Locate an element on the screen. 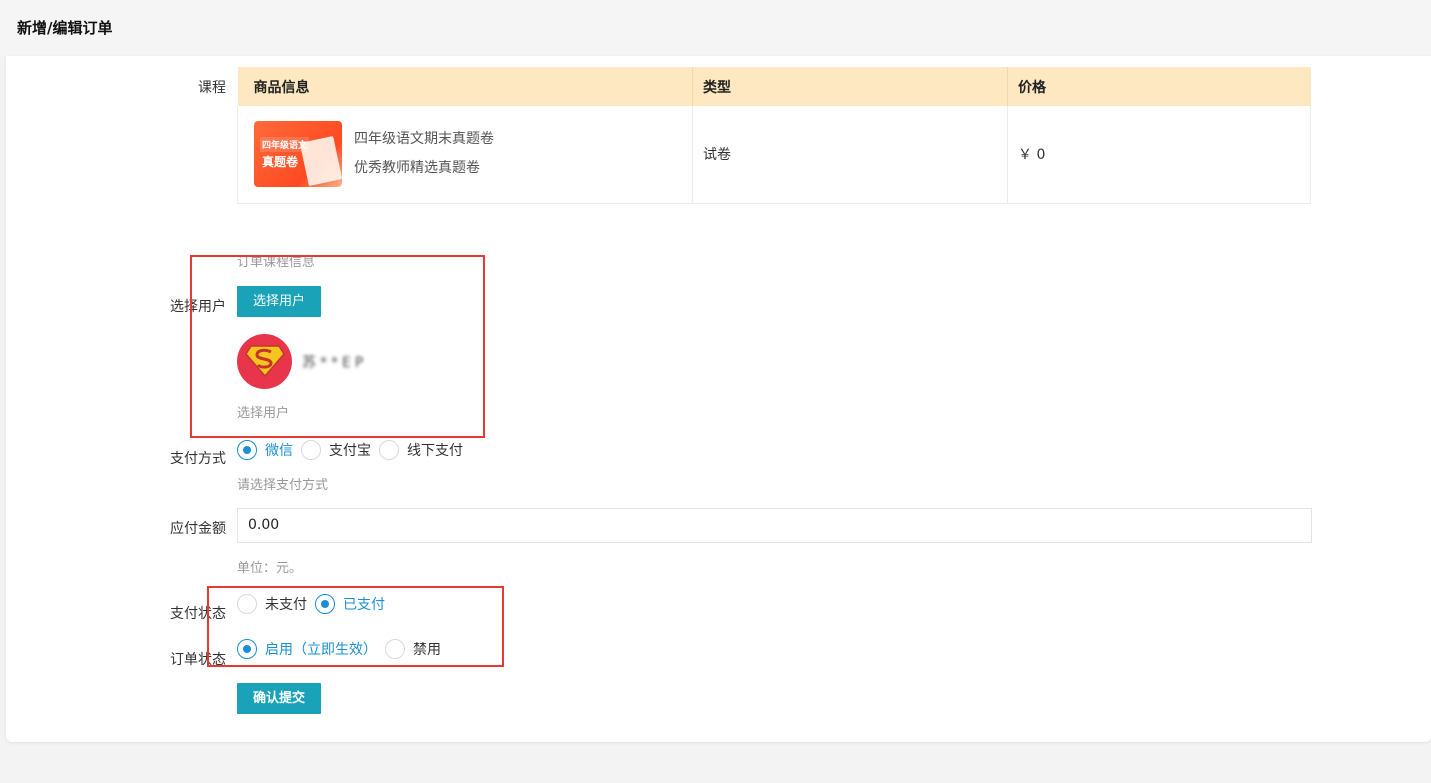 This screenshot has height=783, width=1431. col-type: 类型 is located at coordinates (850, 86).